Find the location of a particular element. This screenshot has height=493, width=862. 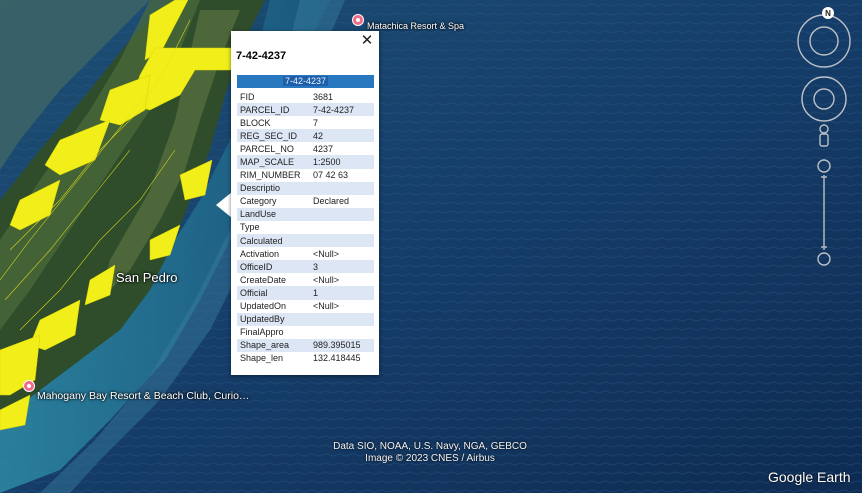

attribute-row: Official 1 is located at coordinates (305, 293).